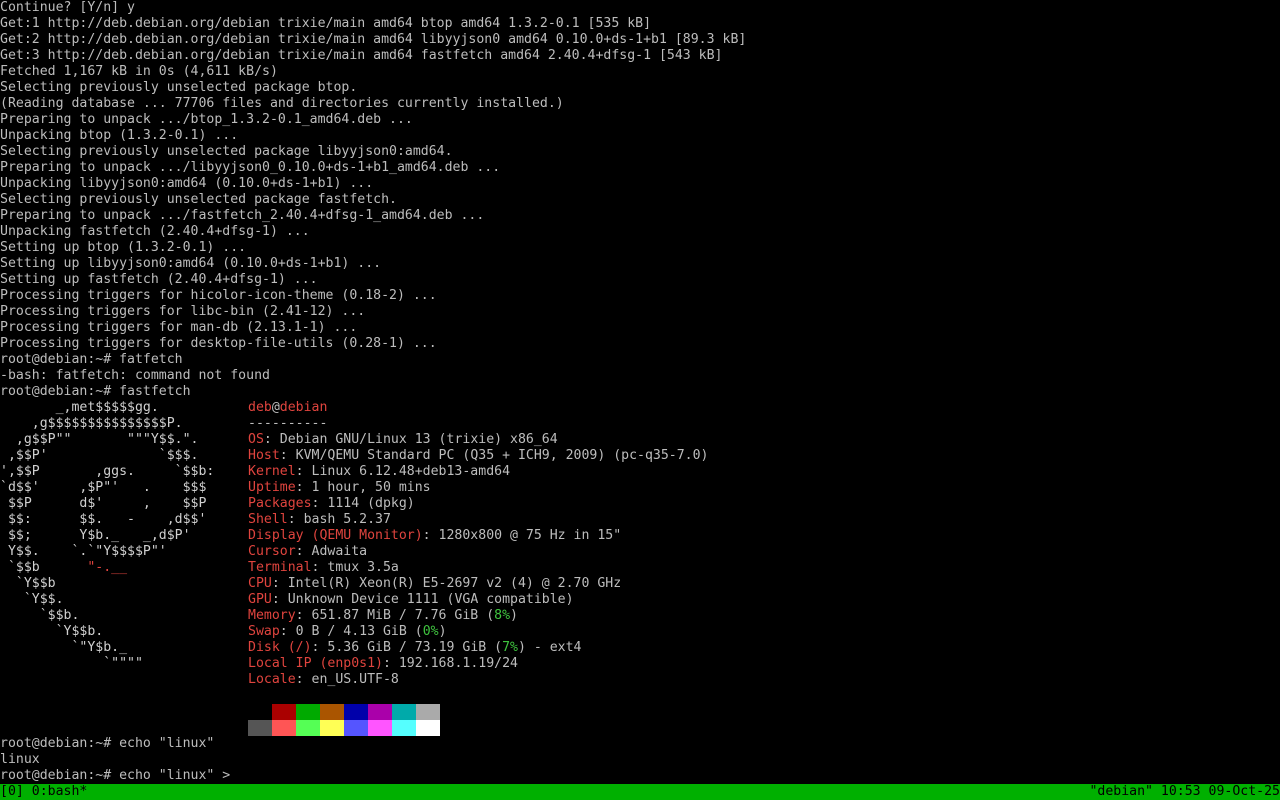  I want to click on info-value: : Debian GNU/Linux 13 (trixie) x86_64, so click(410, 439).